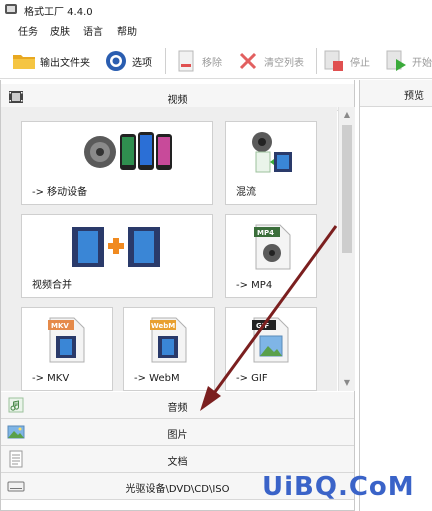 Image resolution: width=432 pixels, height=511 pixels. I want to click on menu-bar: 任务 皮肤 语言 帮助, so click(216, 30).